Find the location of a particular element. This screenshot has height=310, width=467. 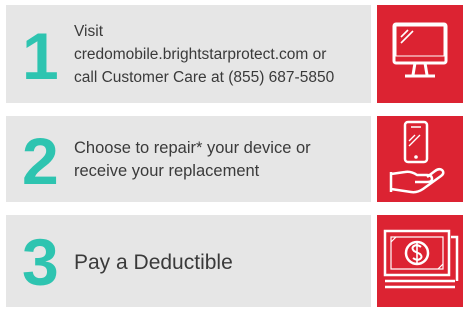

step-2-line-1: Choose to repair* your device or is located at coordinates (192, 148).